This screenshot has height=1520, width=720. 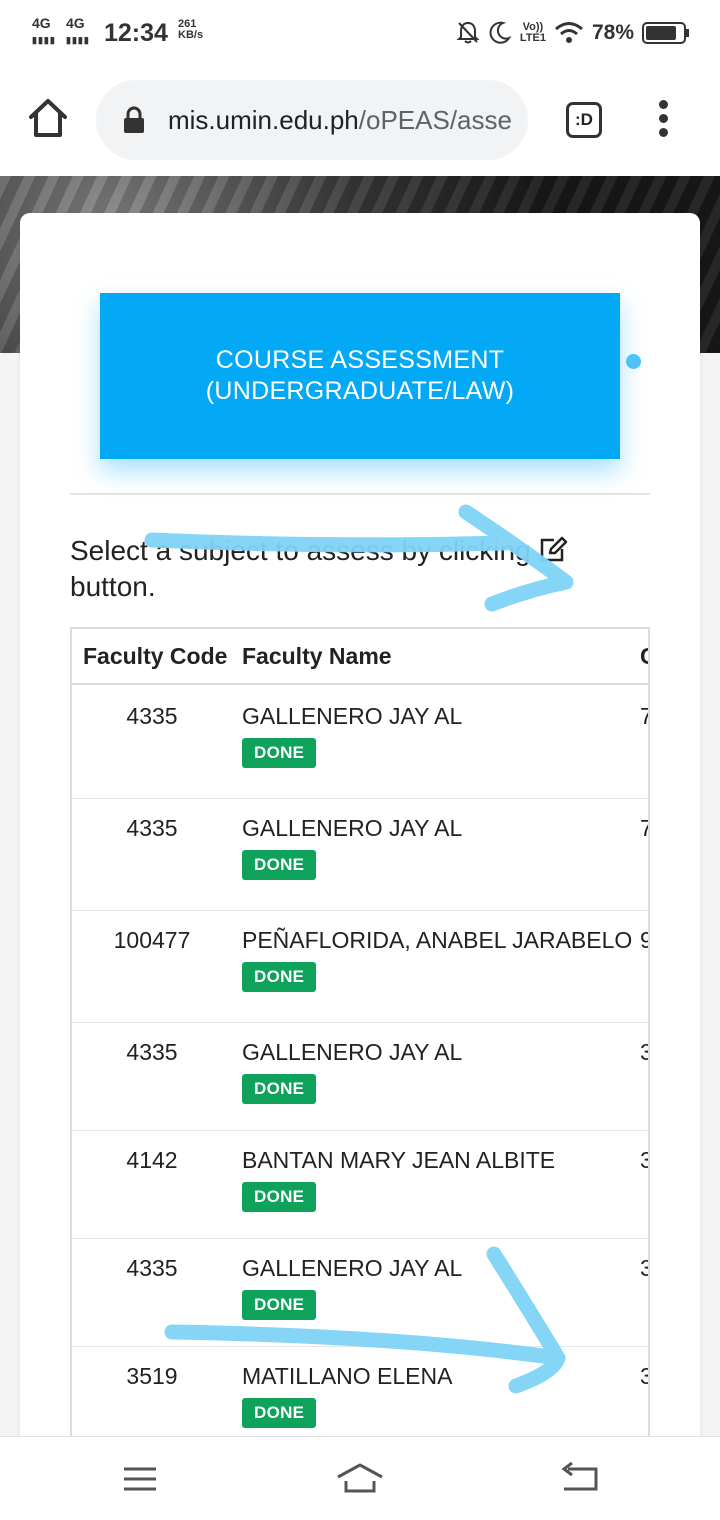 I want to click on network-speed: 261 KB/s, so click(x=190, y=30).